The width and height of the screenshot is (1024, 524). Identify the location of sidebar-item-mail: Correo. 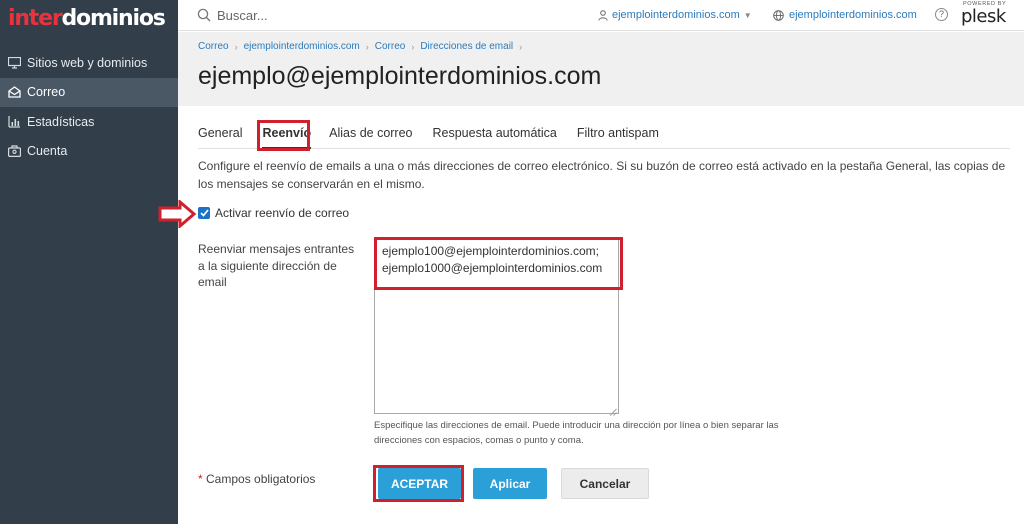
(89, 92).